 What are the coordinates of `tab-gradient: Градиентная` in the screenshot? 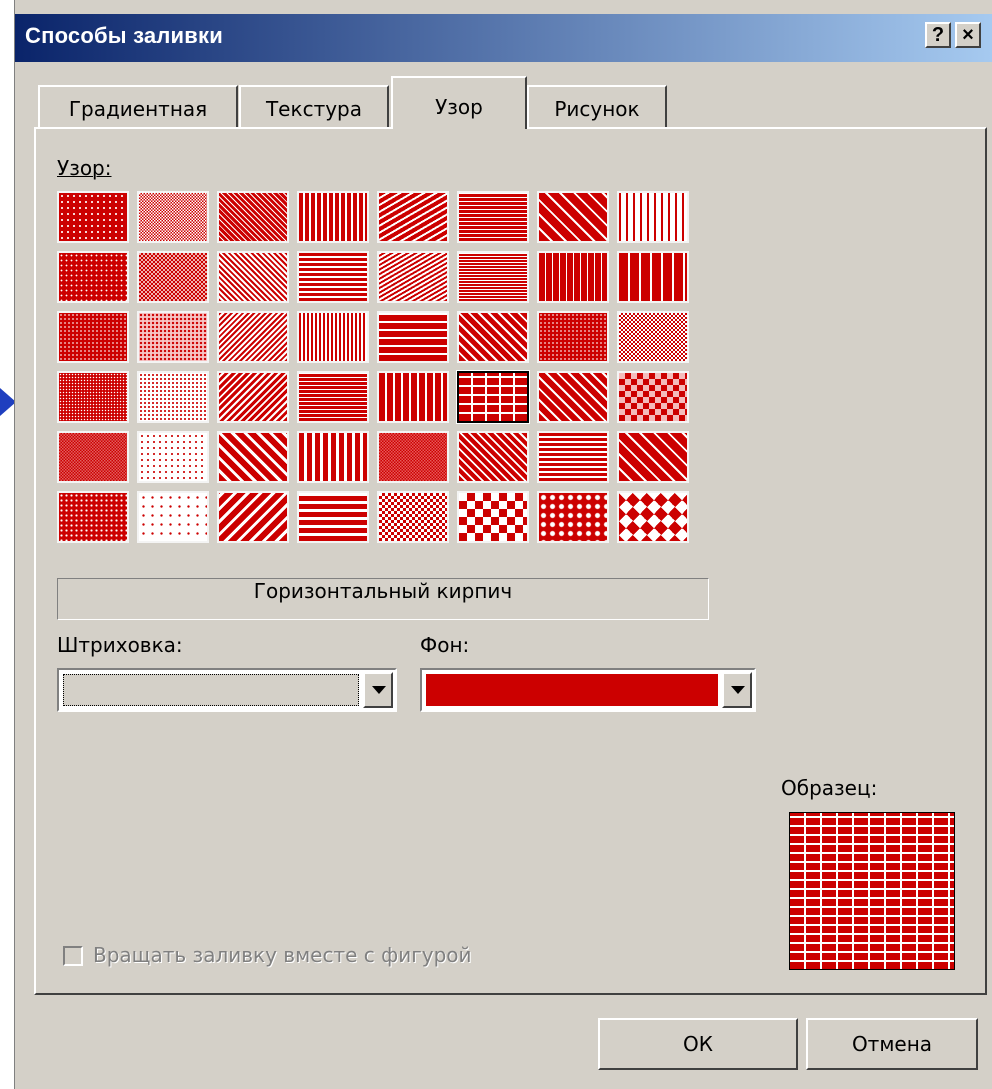 It's located at (138, 107).